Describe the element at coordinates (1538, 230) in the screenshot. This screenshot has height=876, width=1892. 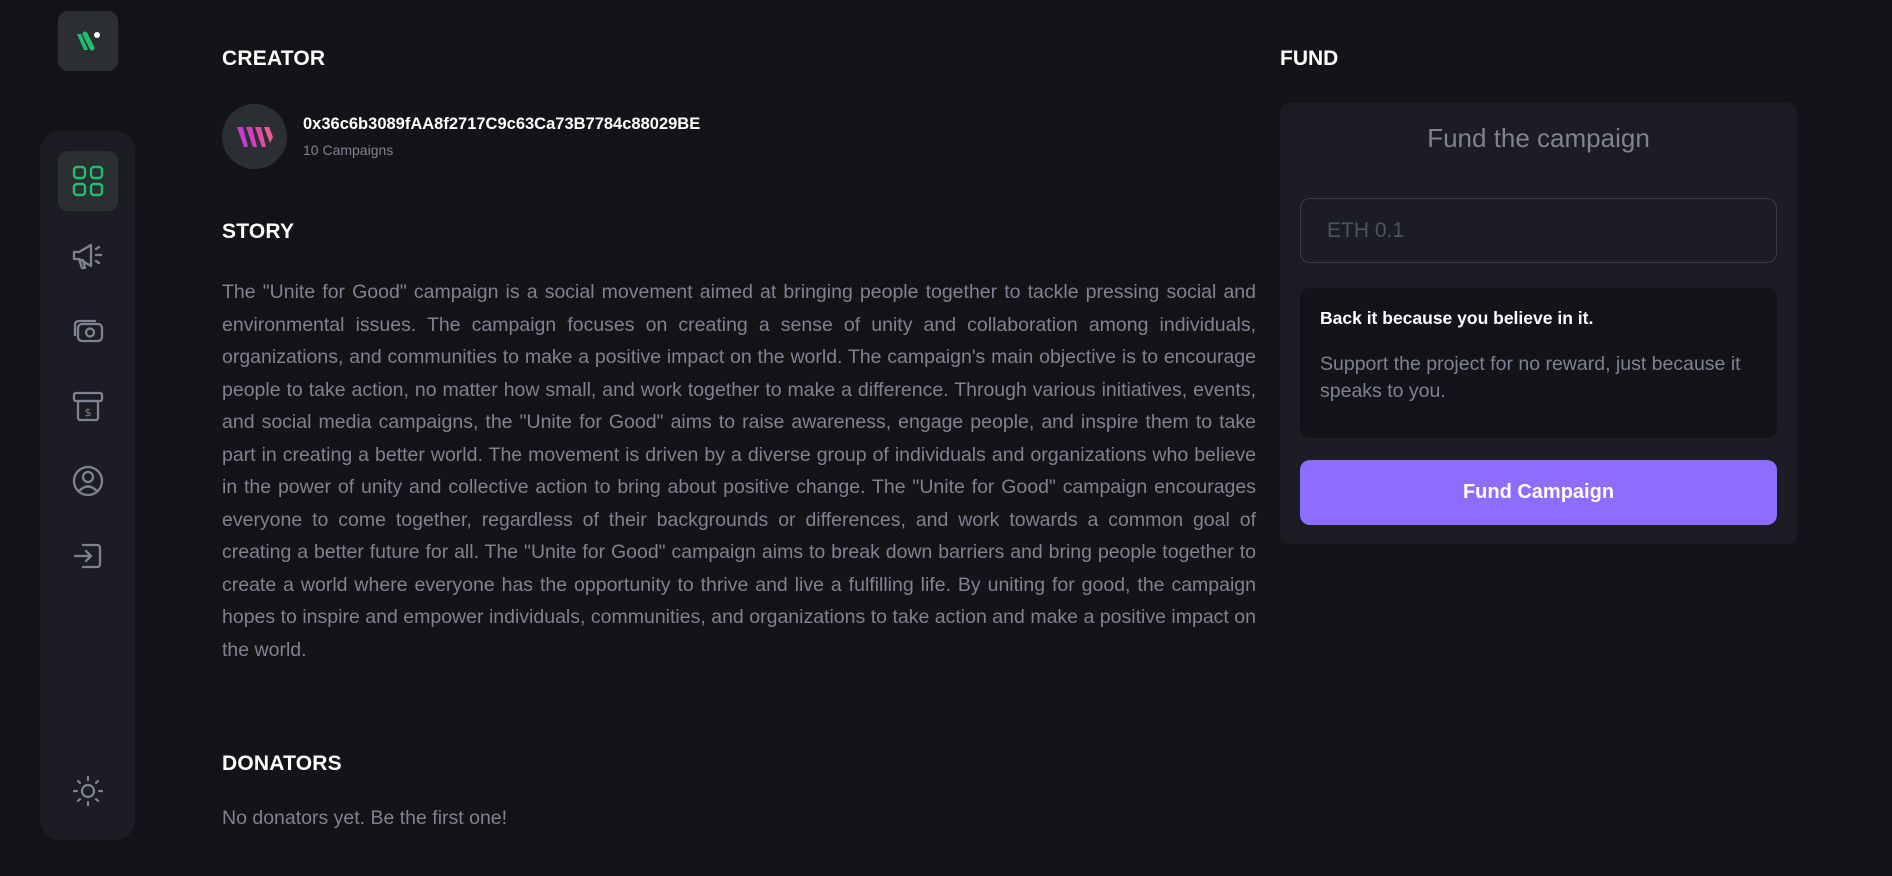
I see `fund-amount-input` at that location.